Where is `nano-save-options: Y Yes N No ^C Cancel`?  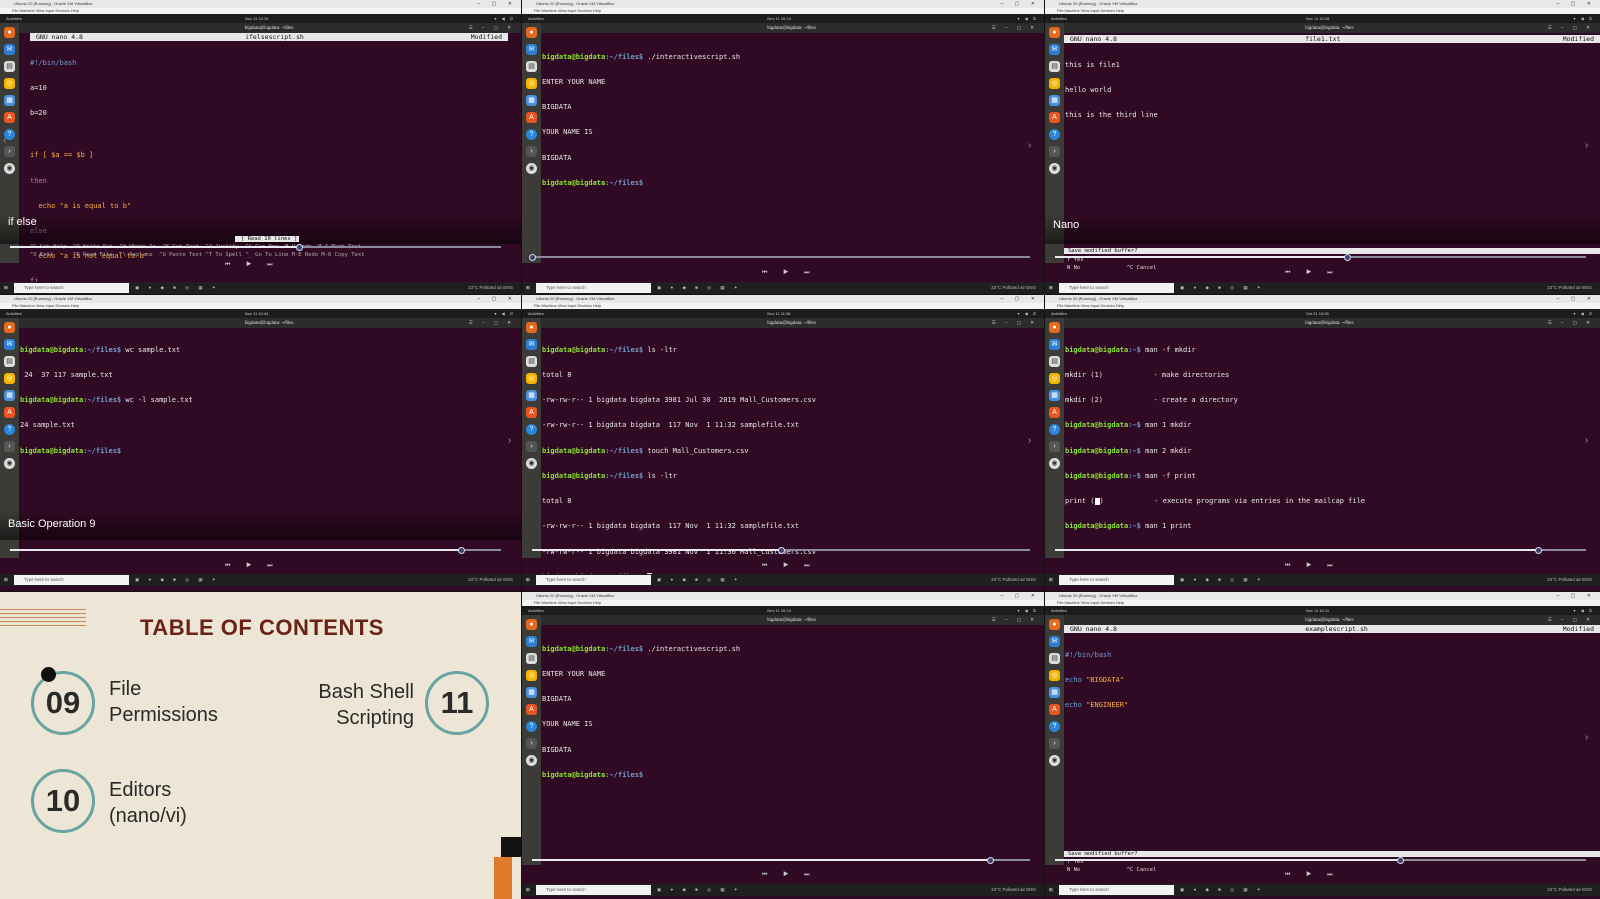
nano-save-options: Y Yes N No ^C Cancel is located at coordinates (1111, 264).